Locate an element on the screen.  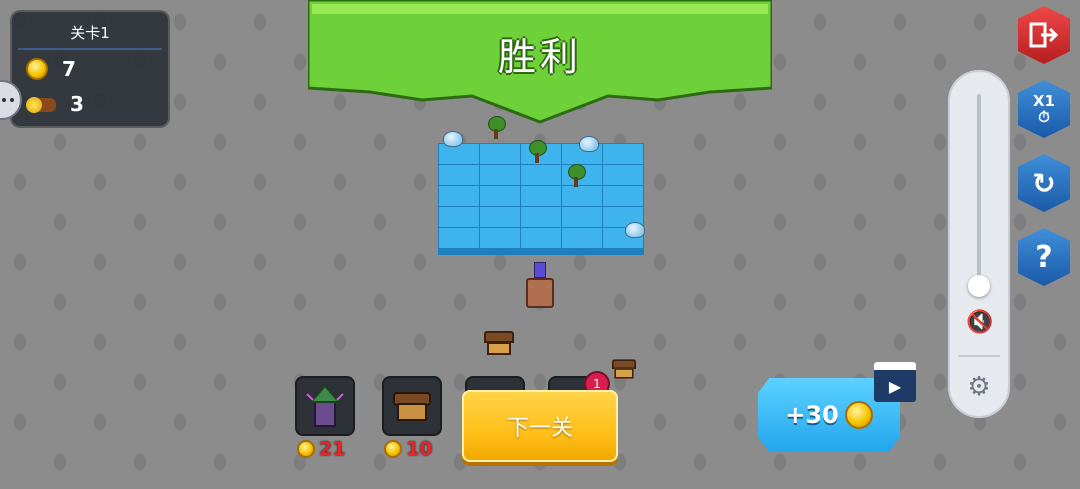
price-tag: 10 is located at coordinates (412, 449).